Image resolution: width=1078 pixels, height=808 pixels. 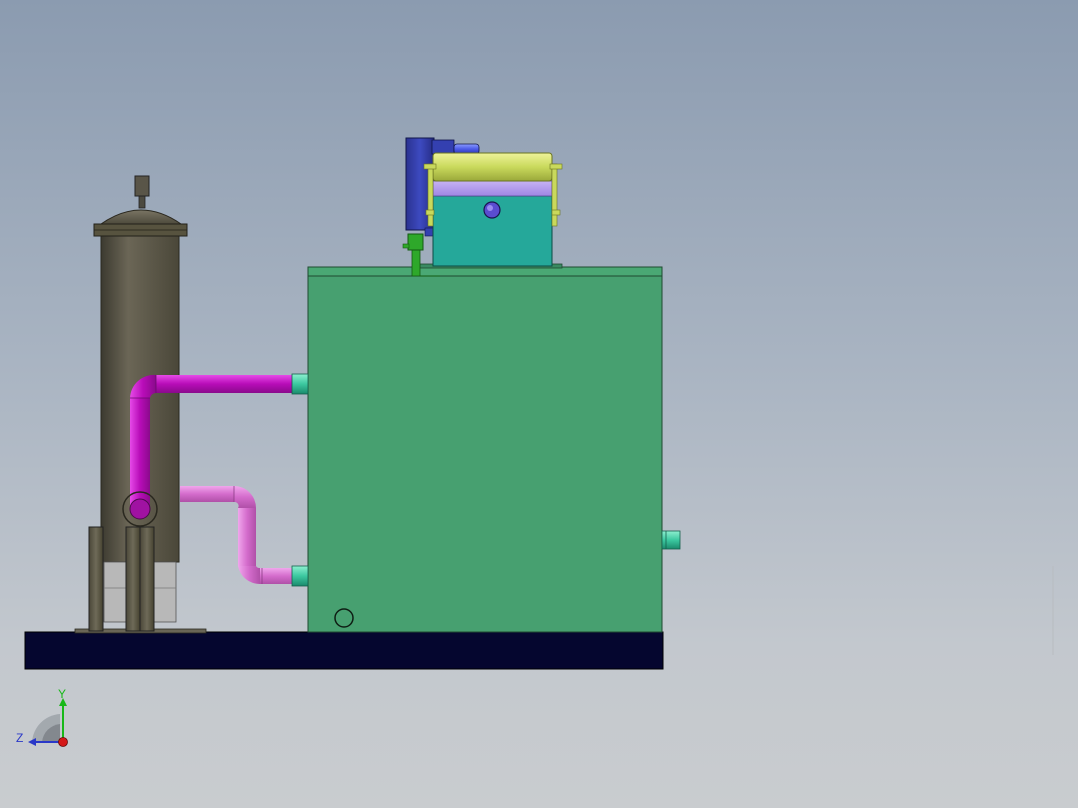 I want to click on view-orientation-triad: Y Z, so click(x=45, y=720).